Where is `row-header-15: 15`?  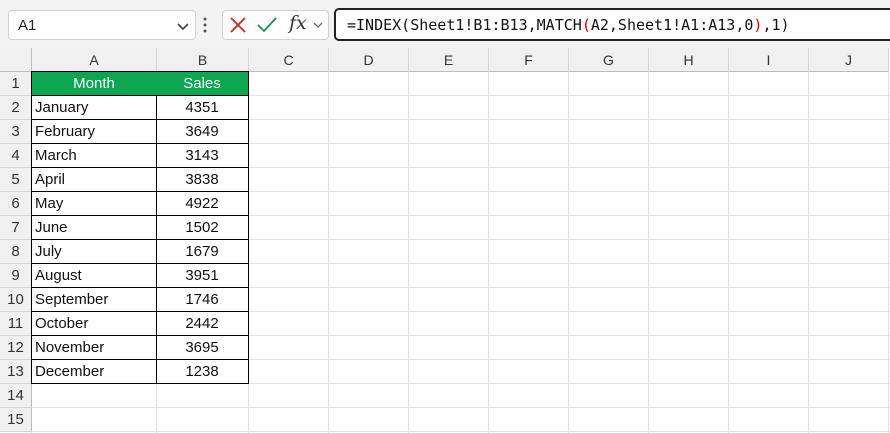 row-header-15: 15 is located at coordinates (16, 420).